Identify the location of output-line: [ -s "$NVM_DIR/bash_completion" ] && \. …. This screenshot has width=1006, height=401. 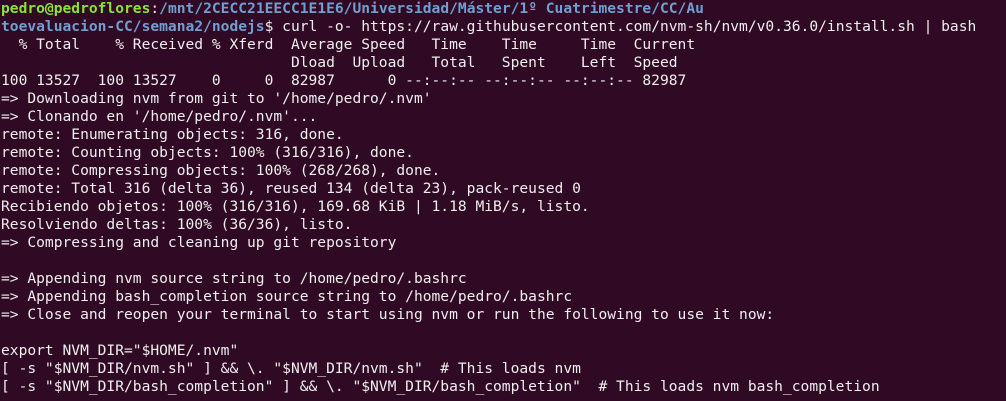
(440, 386).